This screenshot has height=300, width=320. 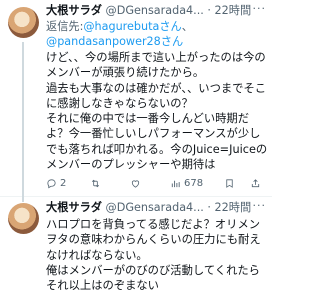 What do you see at coordinates (194, 183) in the screenshot?
I see `views-count: 678` at bounding box center [194, 183].